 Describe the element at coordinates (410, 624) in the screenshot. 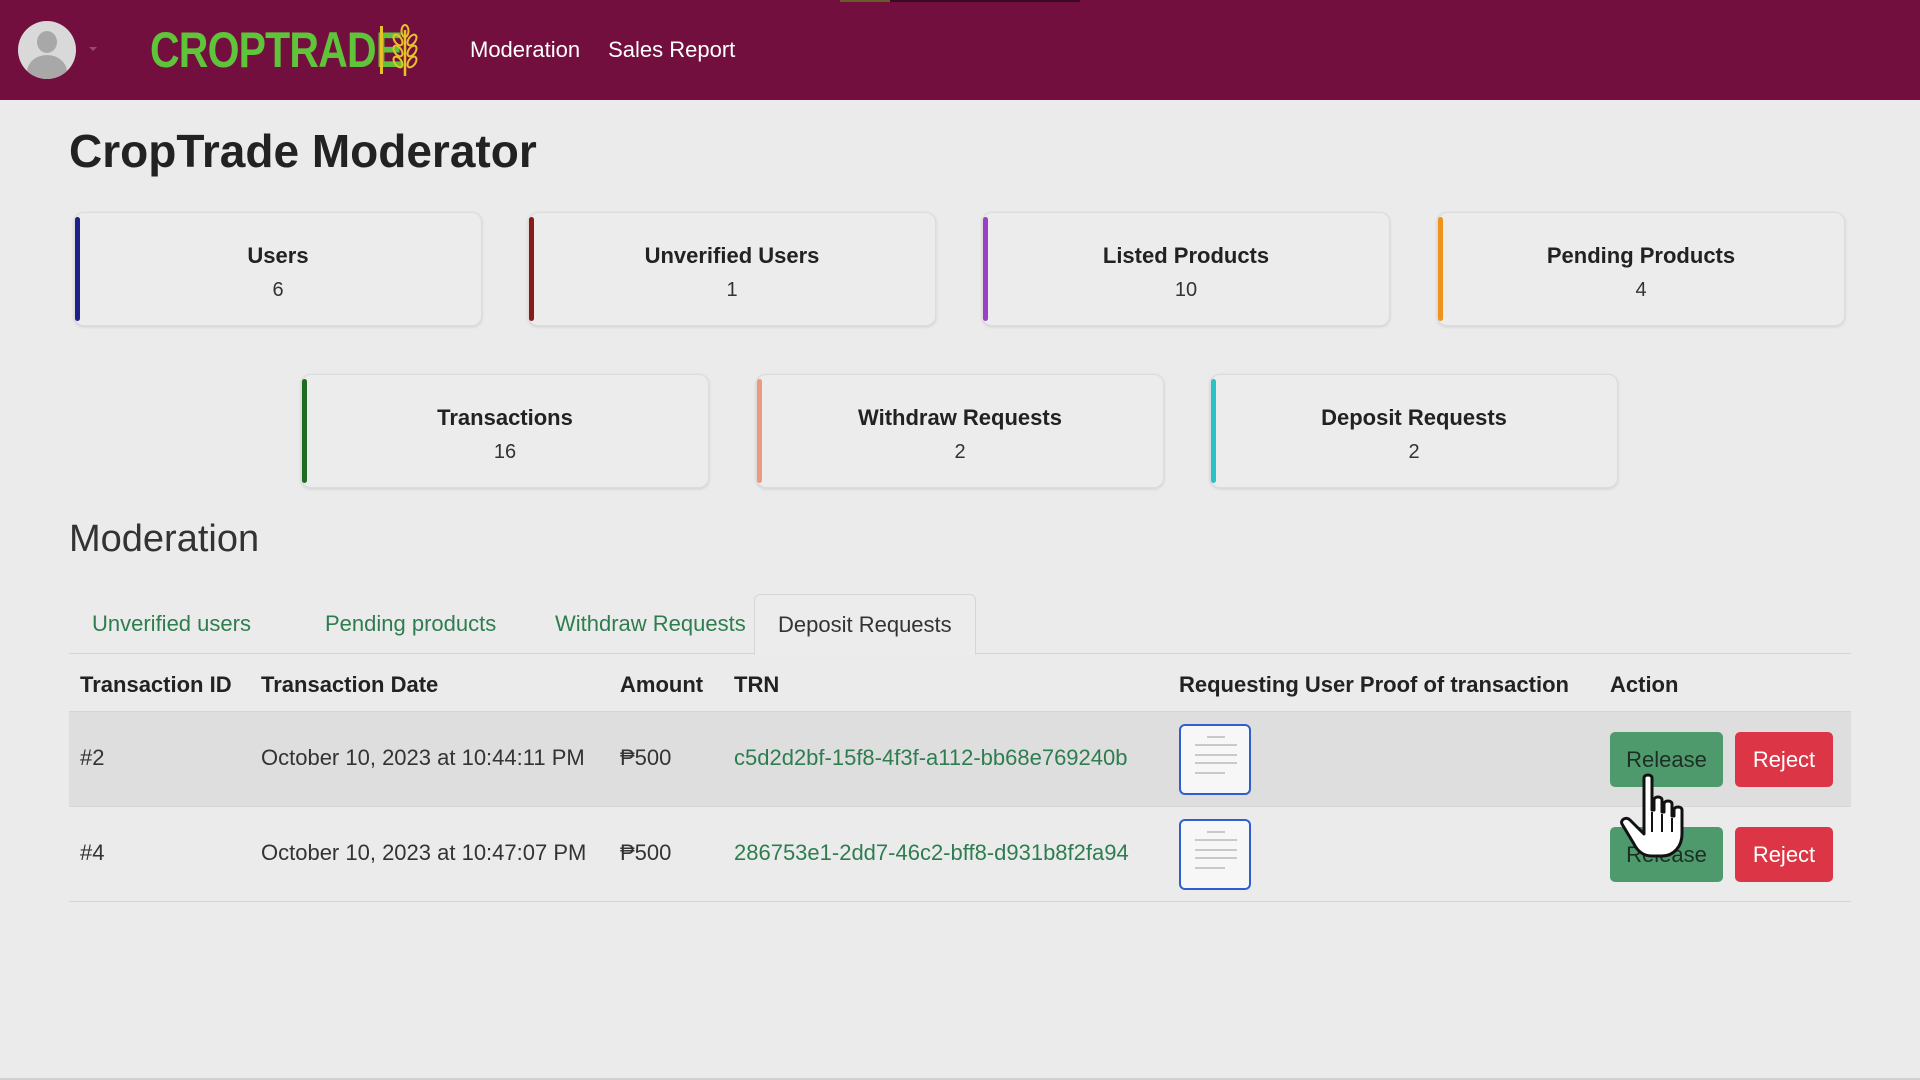

I see `tab-pending-products: Pending products` at that location.